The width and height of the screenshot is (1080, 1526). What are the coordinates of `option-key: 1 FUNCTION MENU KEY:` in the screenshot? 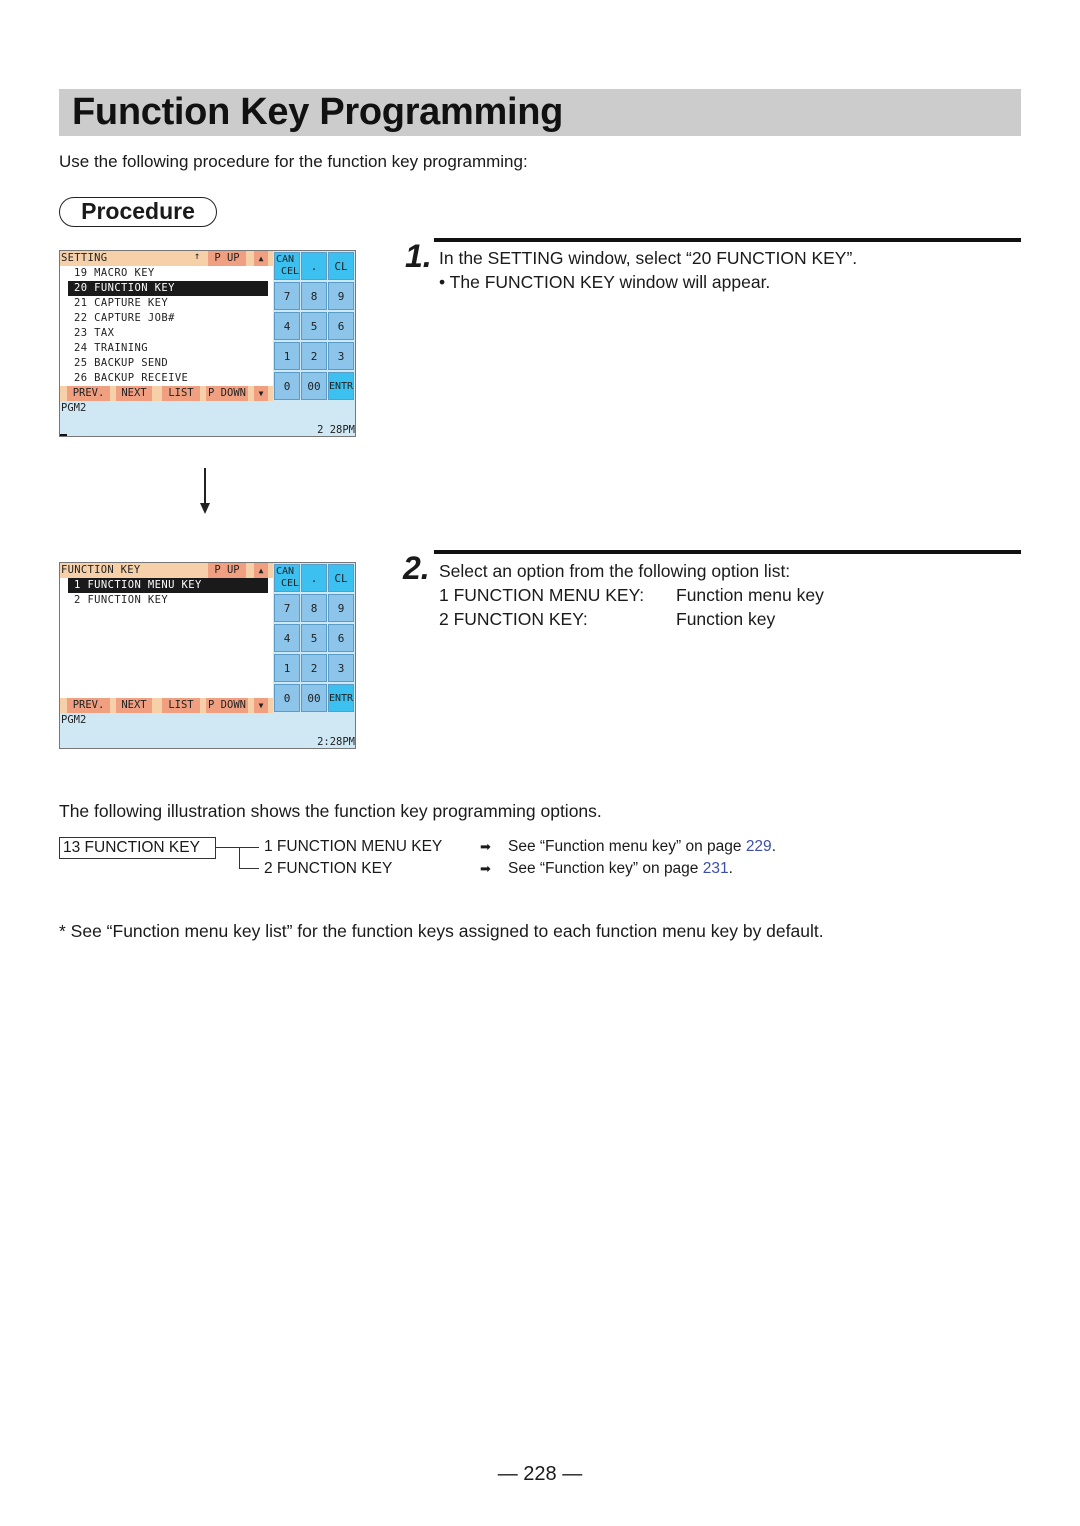 It's located at (542, 595).